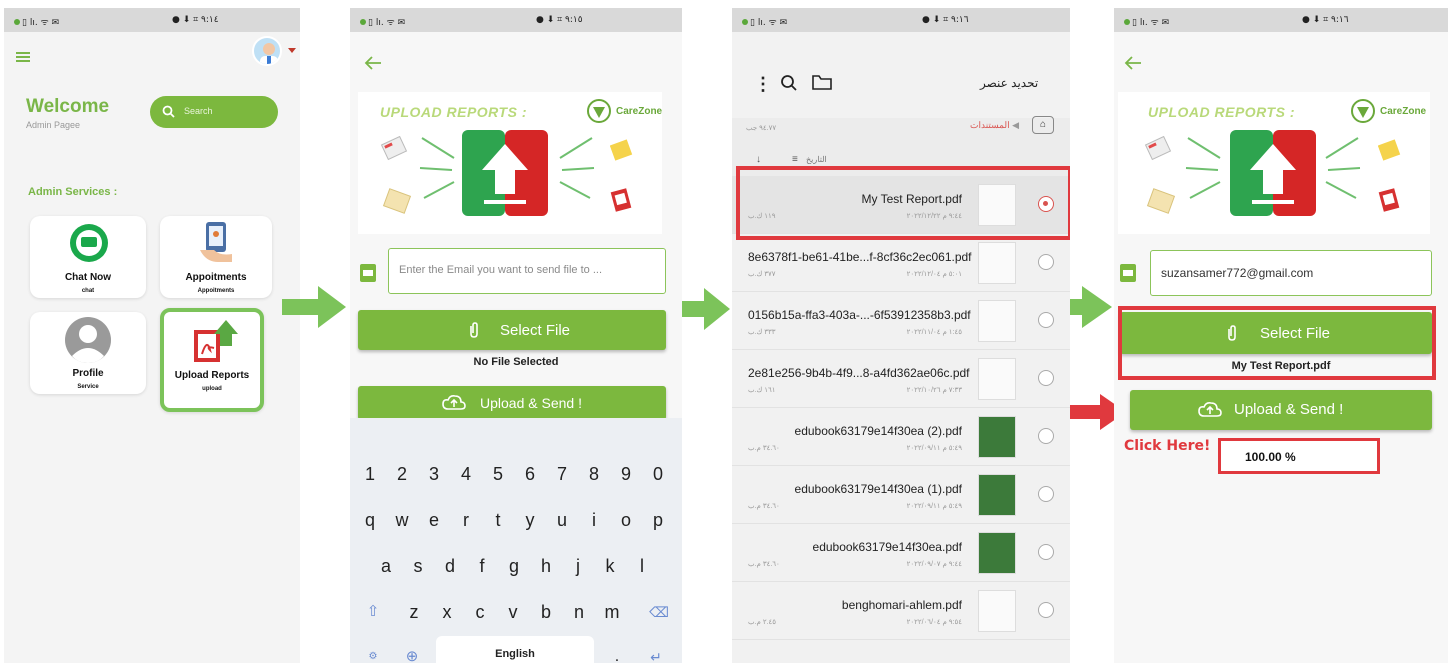 Image resolution: width=1448 pixels, height=663 pixels. What do you see at coordinates (656, 651) in the screenshot?
I see `enter-key: ↵` at bounding box center [656, 651].